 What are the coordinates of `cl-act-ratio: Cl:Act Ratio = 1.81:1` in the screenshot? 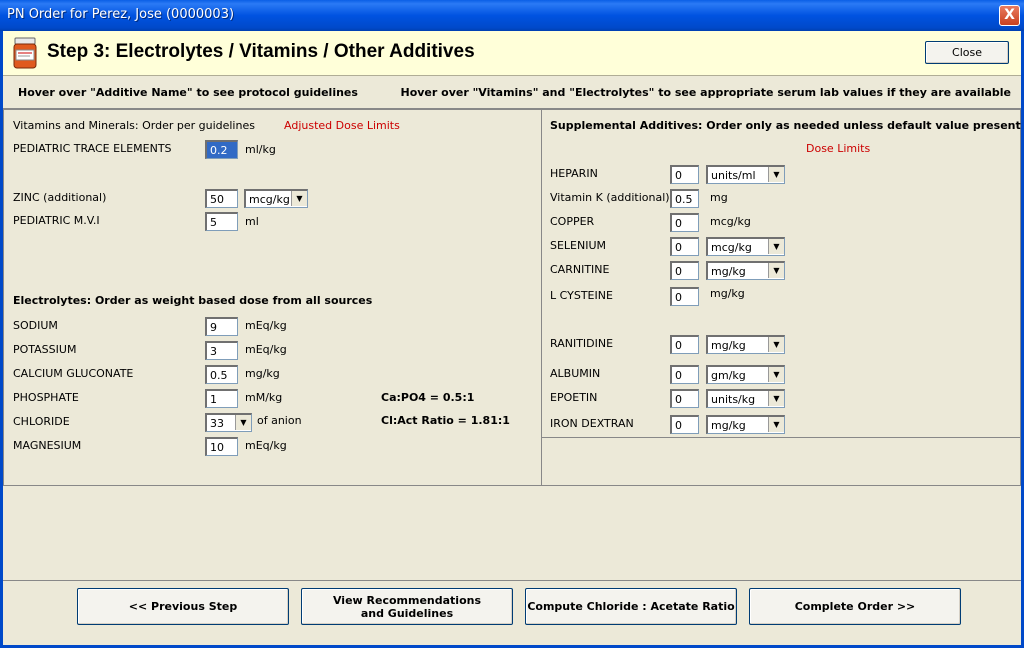 It's located at (445, 420).